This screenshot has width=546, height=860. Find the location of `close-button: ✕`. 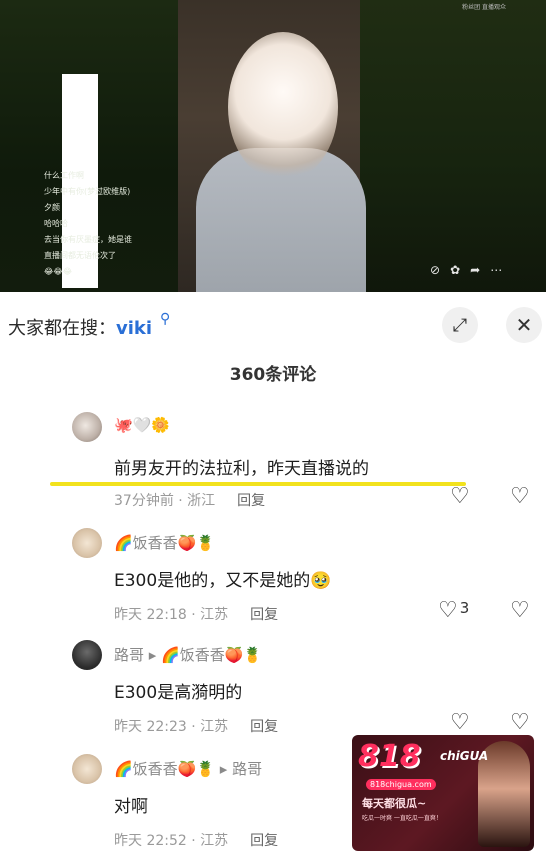

close-button: ✕ is located at coordinates (524, 325).